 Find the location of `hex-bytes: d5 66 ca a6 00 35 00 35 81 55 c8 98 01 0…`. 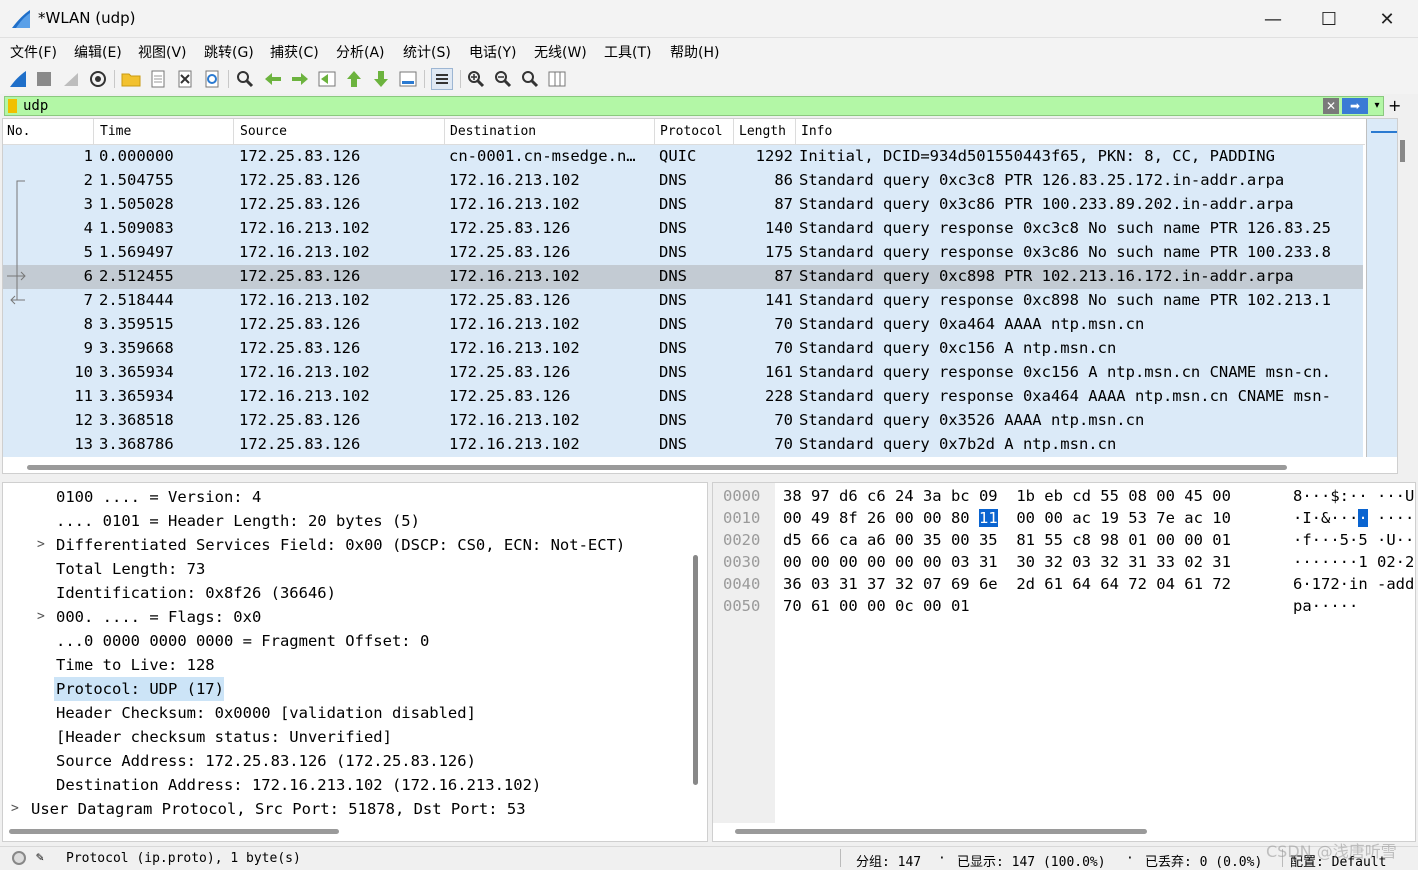

hex-bytes: d5 66 ca a6 00 35 00 35 81 55 c8 98 01 0… is located at coordinates (1007, 540).